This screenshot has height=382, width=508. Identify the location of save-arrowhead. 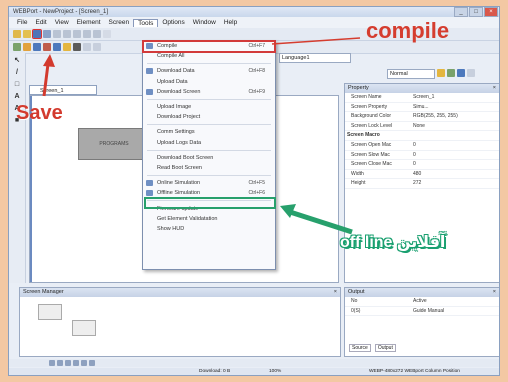
(49, 60).